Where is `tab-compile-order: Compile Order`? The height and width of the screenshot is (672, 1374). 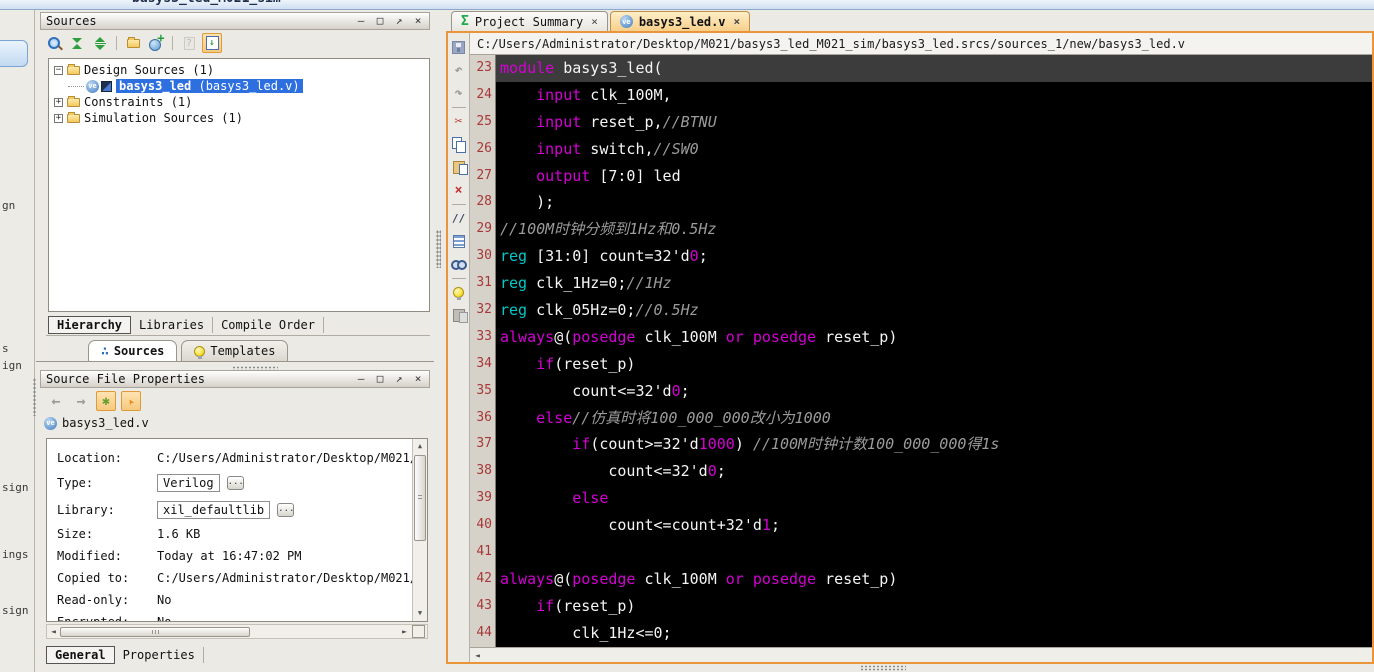 tab-compile-order: Compile Order is located at coordinates (268, 324).